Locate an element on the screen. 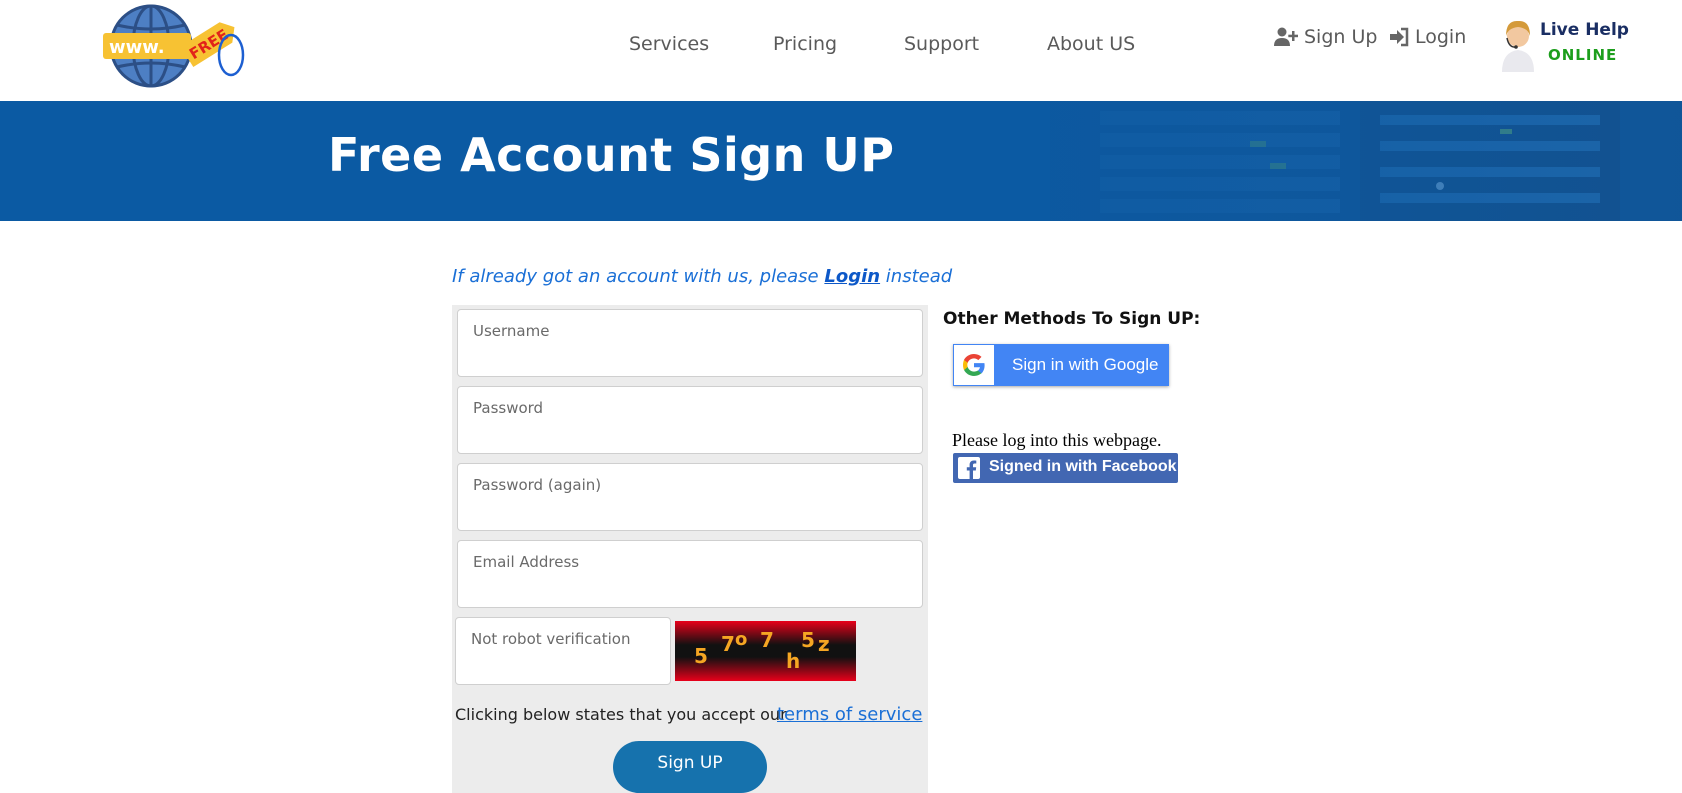 This screenshot has height=793, width=1682. captcha-input is located at coordinates (565, 652).